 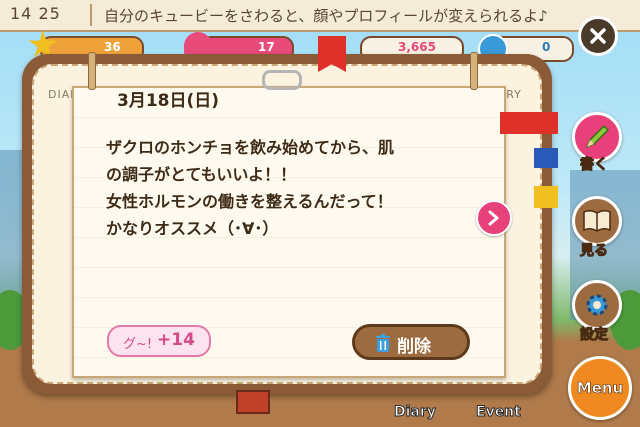 I want to click on heart-icon, so click(x=198, y=44).